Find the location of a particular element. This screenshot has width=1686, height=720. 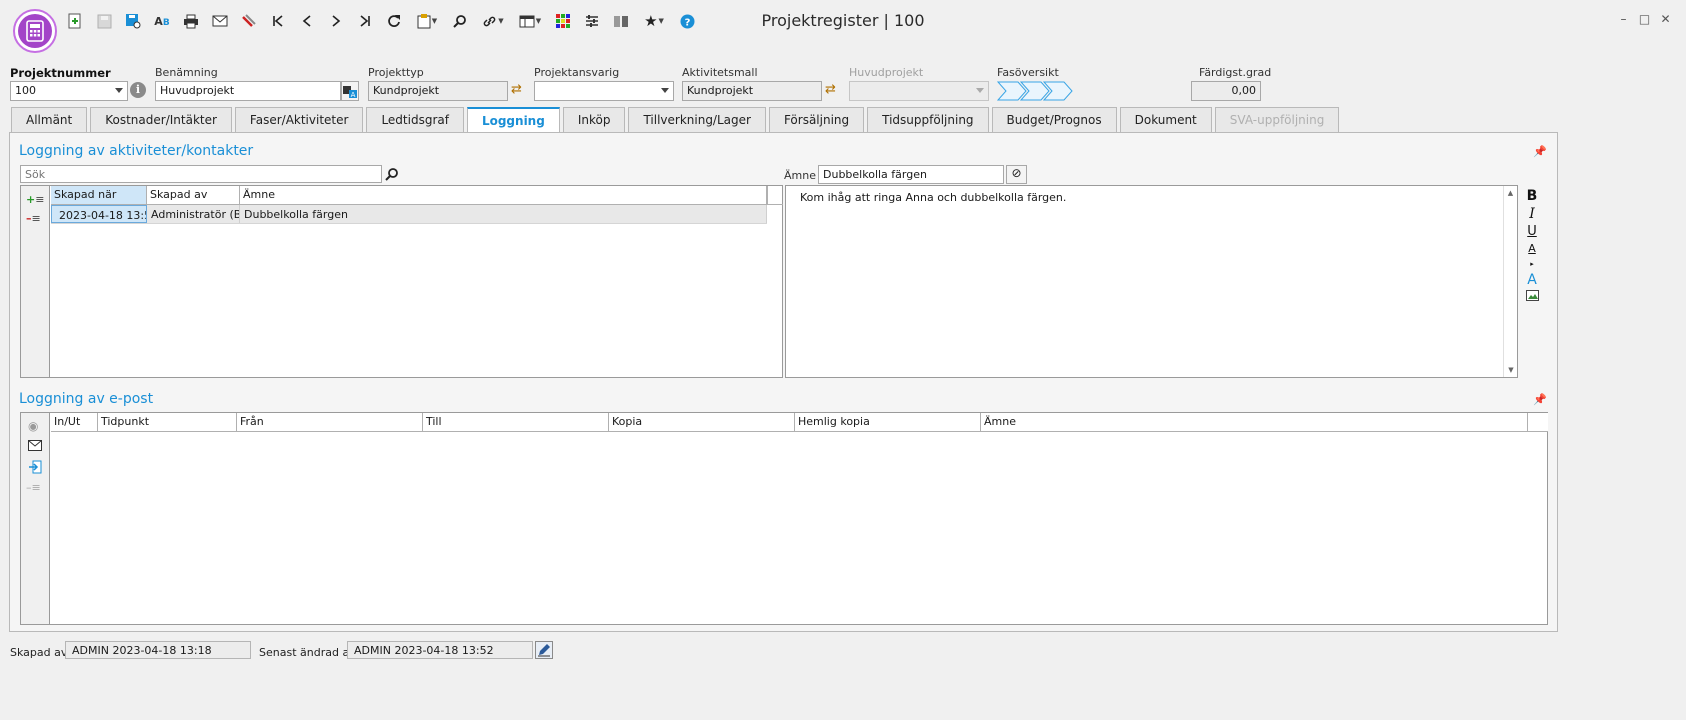

scroll-up-icon: ▲ is located at coordinates (1510, 193).